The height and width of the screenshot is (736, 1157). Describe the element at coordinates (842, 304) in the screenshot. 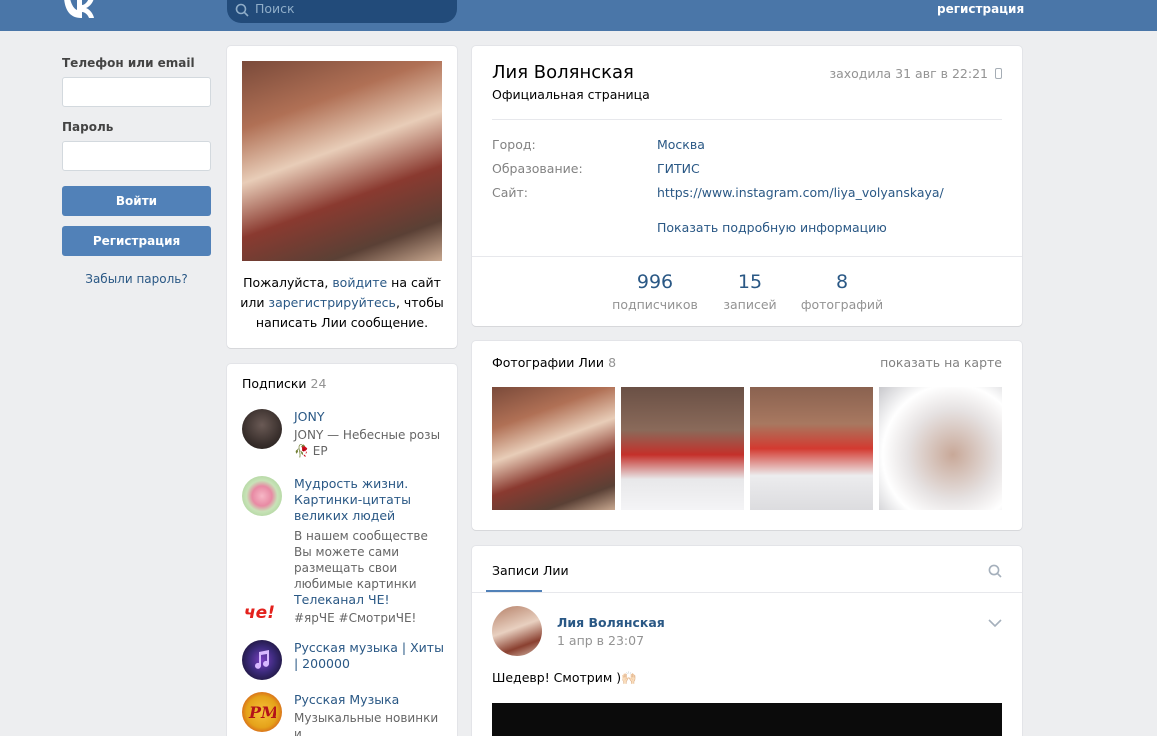

I see `stat-label: фотографий` at that location.